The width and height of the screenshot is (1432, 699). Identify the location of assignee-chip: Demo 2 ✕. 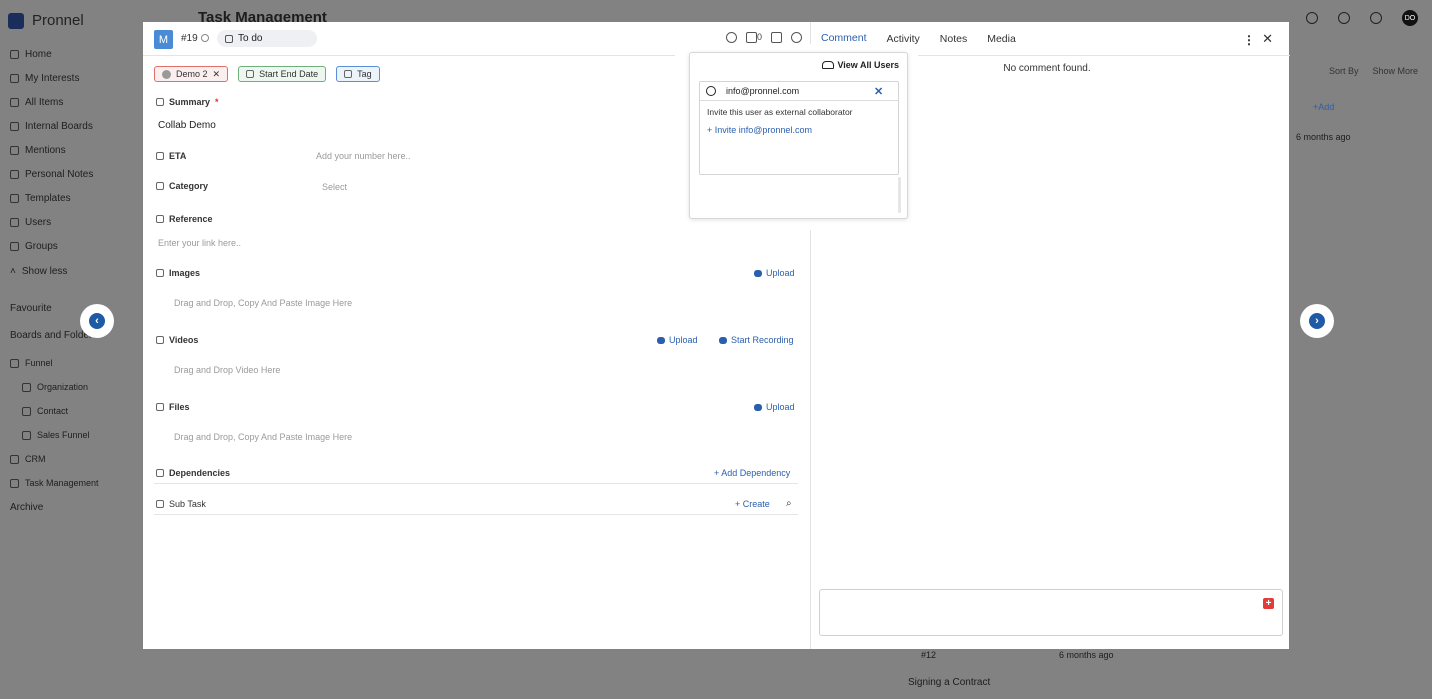
(191, 74).